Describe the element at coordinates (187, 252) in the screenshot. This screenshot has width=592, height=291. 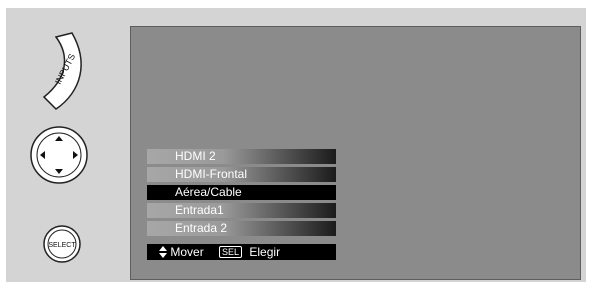
I see `footer-move-label: Mover` at that location.